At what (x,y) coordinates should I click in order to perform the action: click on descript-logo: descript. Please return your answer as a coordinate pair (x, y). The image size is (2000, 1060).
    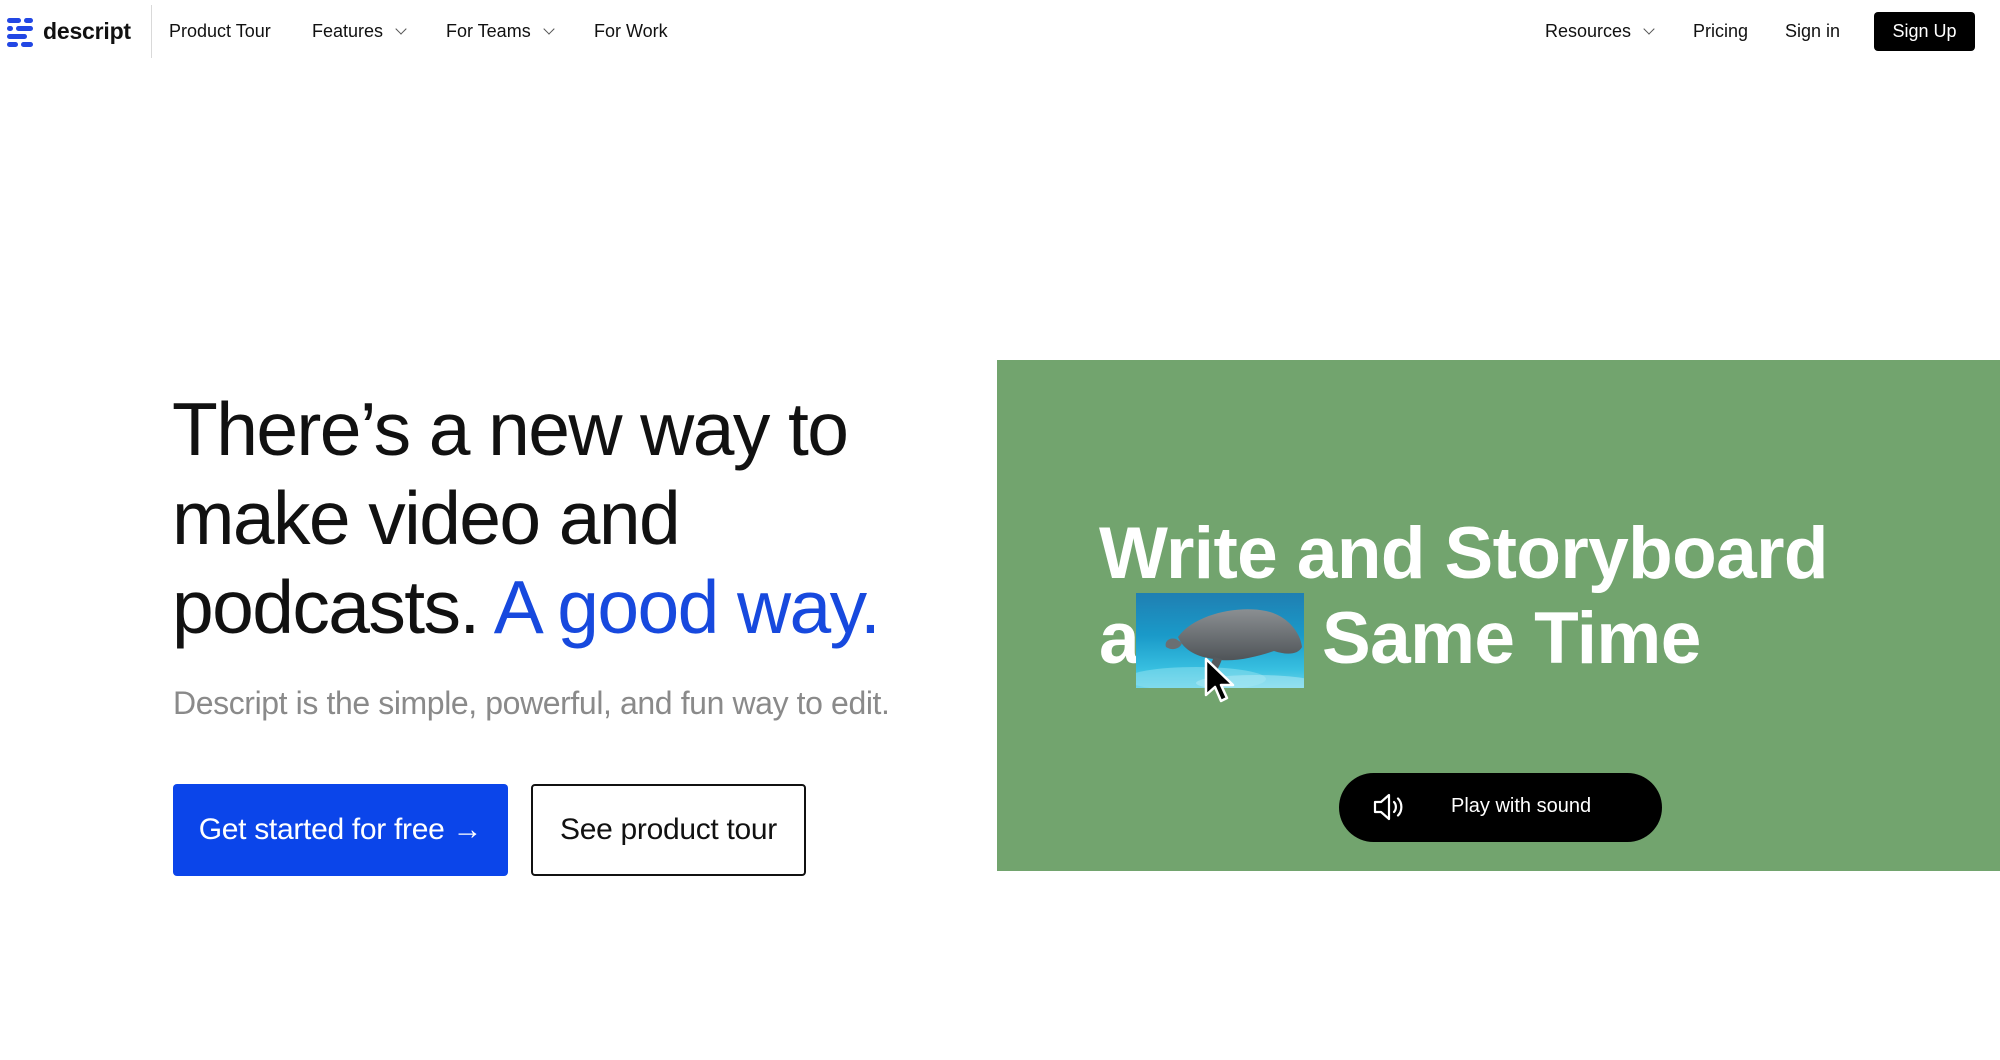
    Looking at the image, I should click on (69, 31).